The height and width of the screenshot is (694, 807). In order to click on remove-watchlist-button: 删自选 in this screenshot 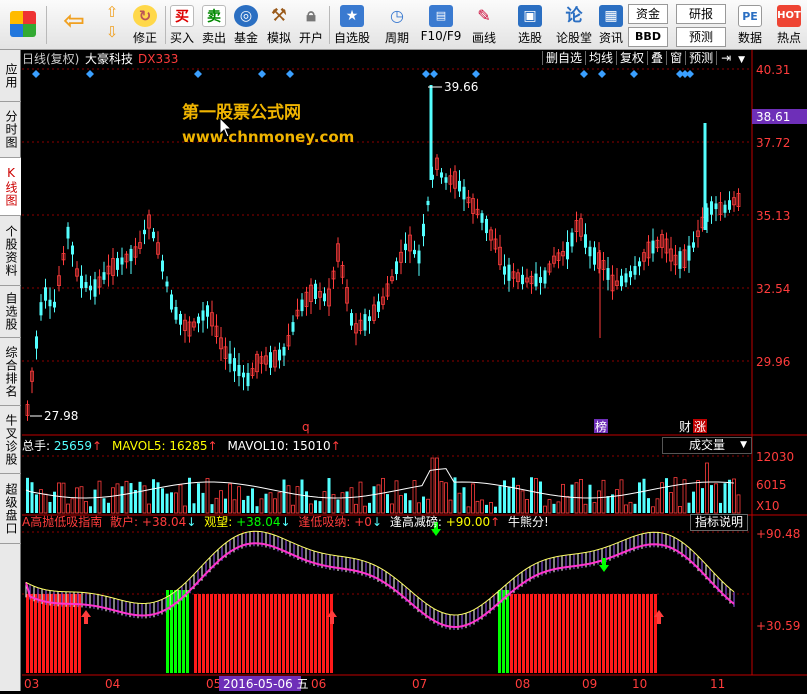, I will do `click(564, 58)`.